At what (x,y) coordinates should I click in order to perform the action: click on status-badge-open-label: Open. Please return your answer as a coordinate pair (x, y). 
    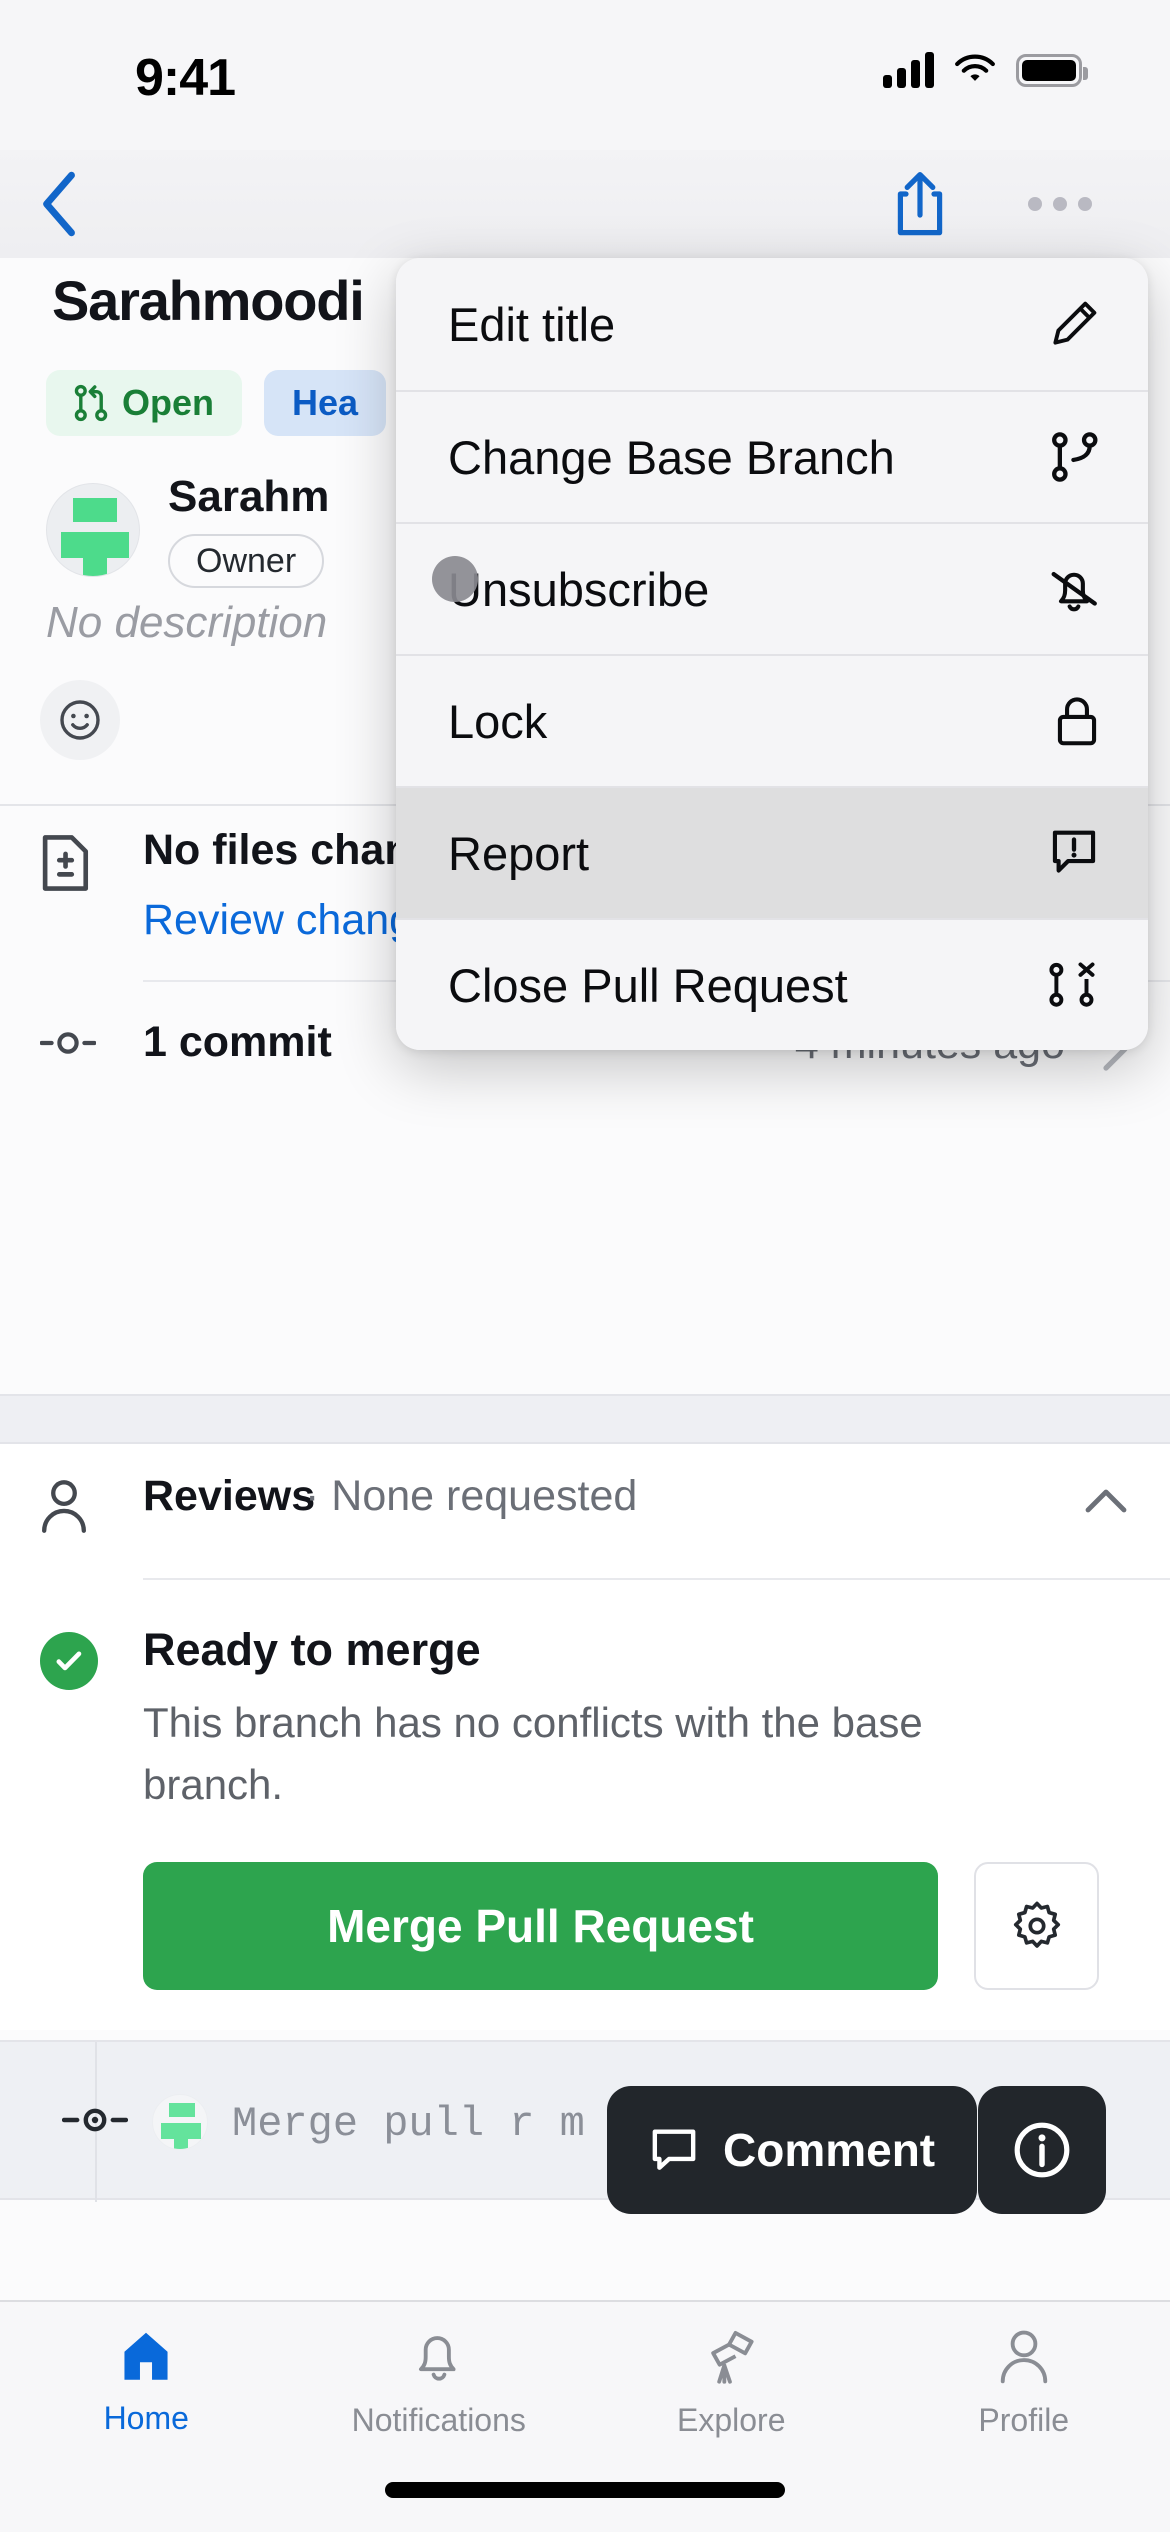
    Looking at the image, I should click on (168, 402).